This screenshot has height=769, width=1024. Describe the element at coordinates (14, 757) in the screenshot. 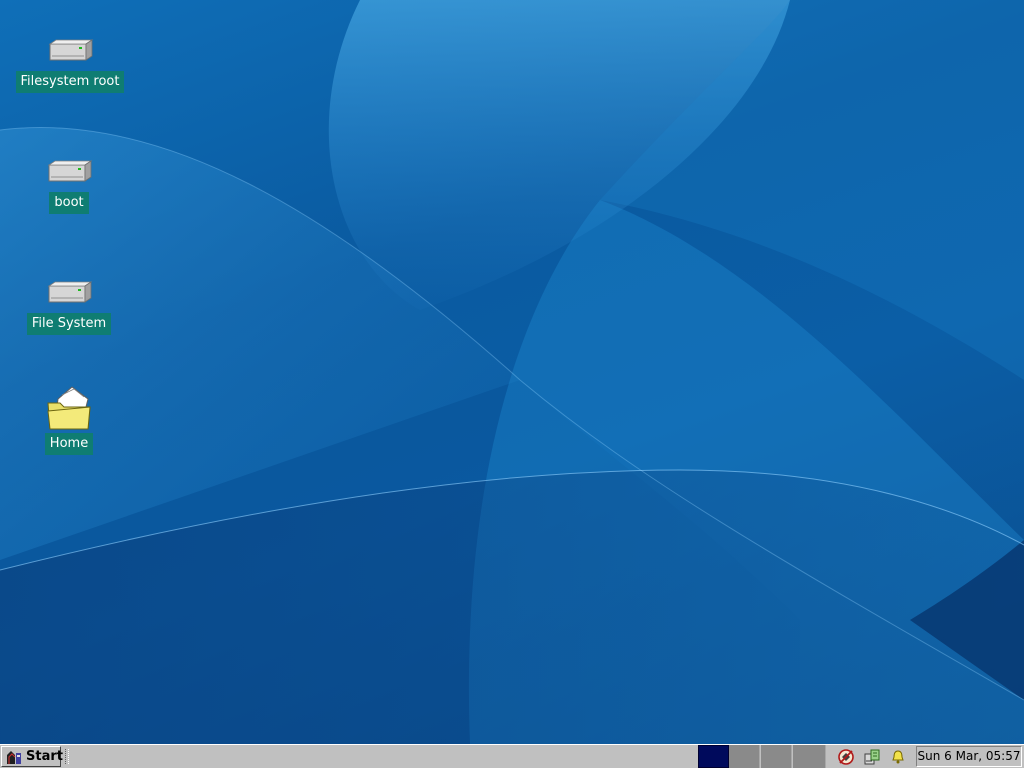

I see `start-logo-icon` at that location.